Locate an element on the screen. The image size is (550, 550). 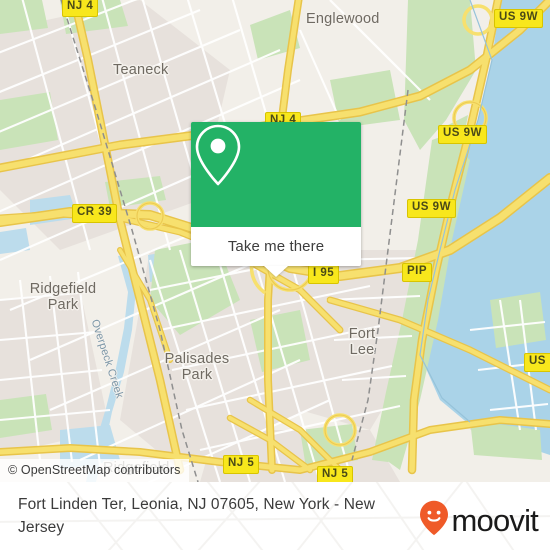
shield-pip: PIP is located at coordinates (417, 272).